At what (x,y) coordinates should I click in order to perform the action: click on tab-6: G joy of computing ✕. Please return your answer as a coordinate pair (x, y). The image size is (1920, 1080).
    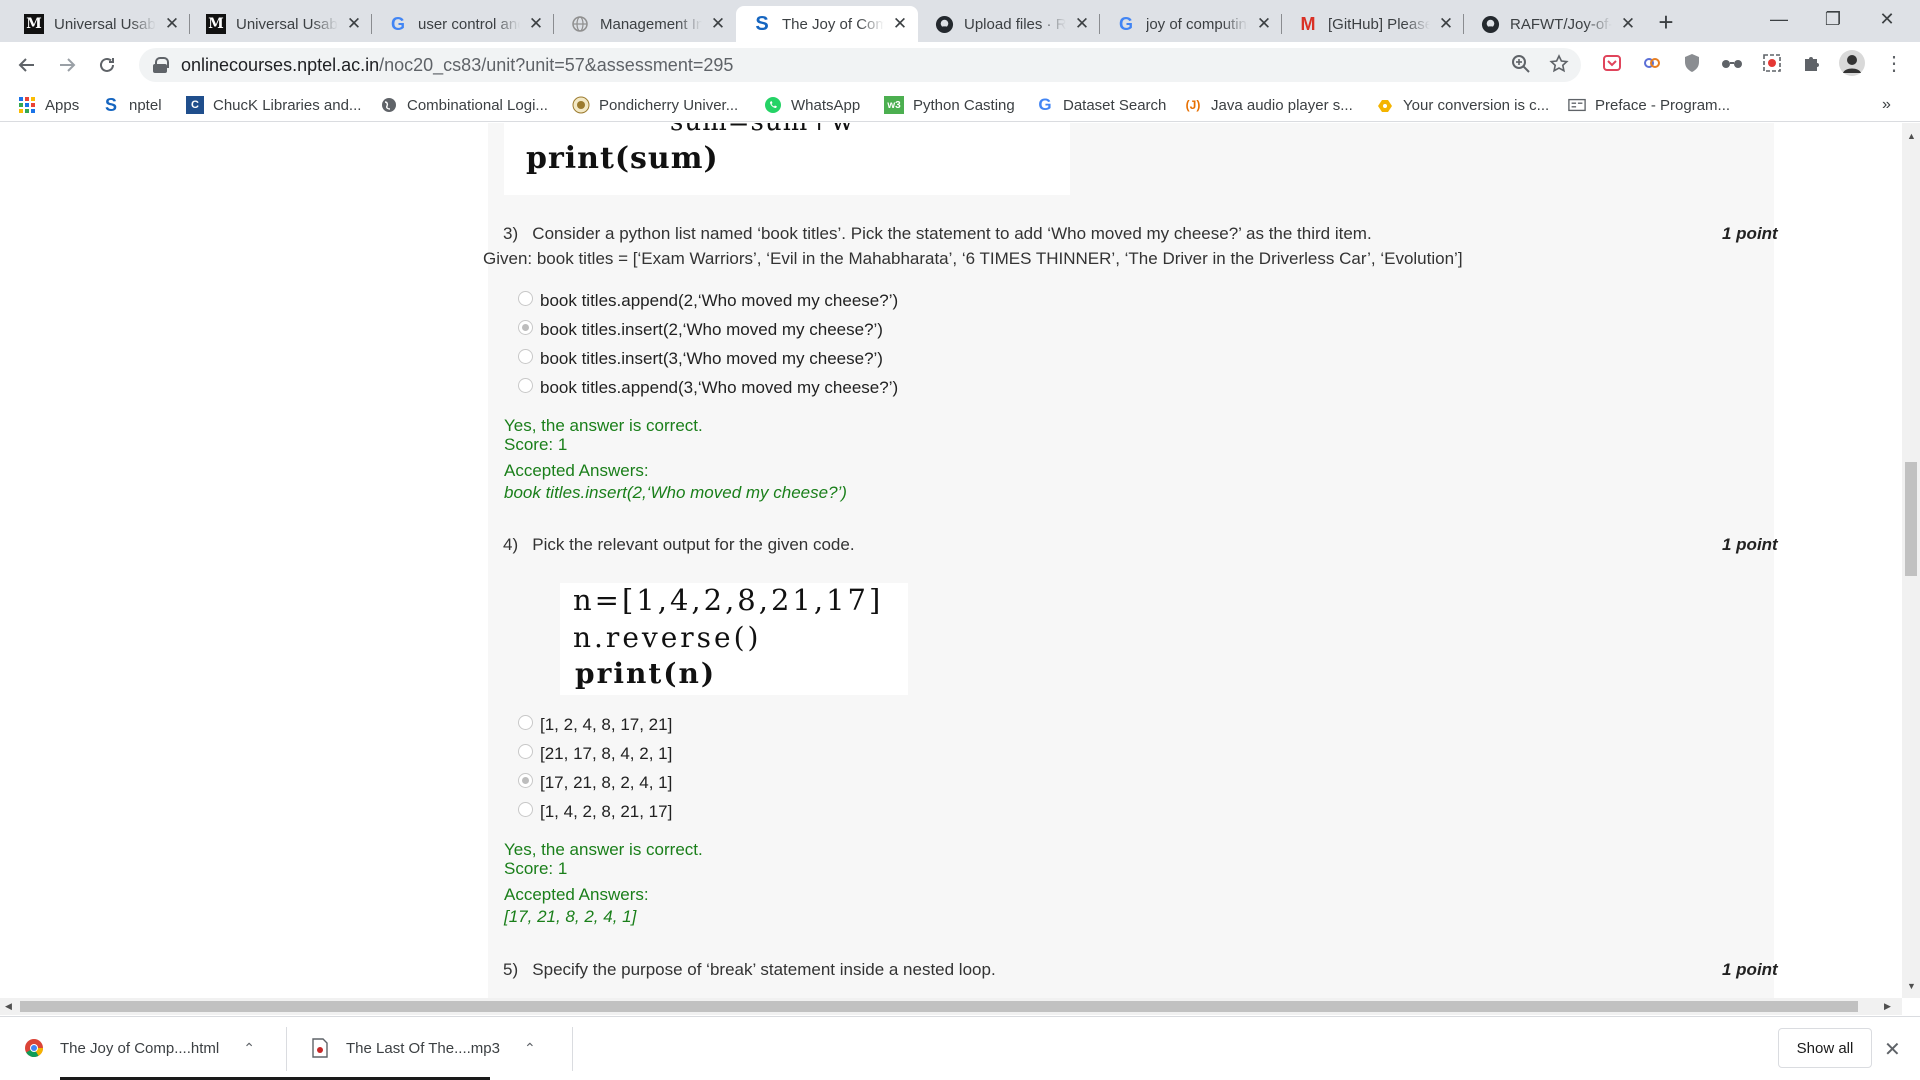
    Looking at the image, I should click on (1191, 24).